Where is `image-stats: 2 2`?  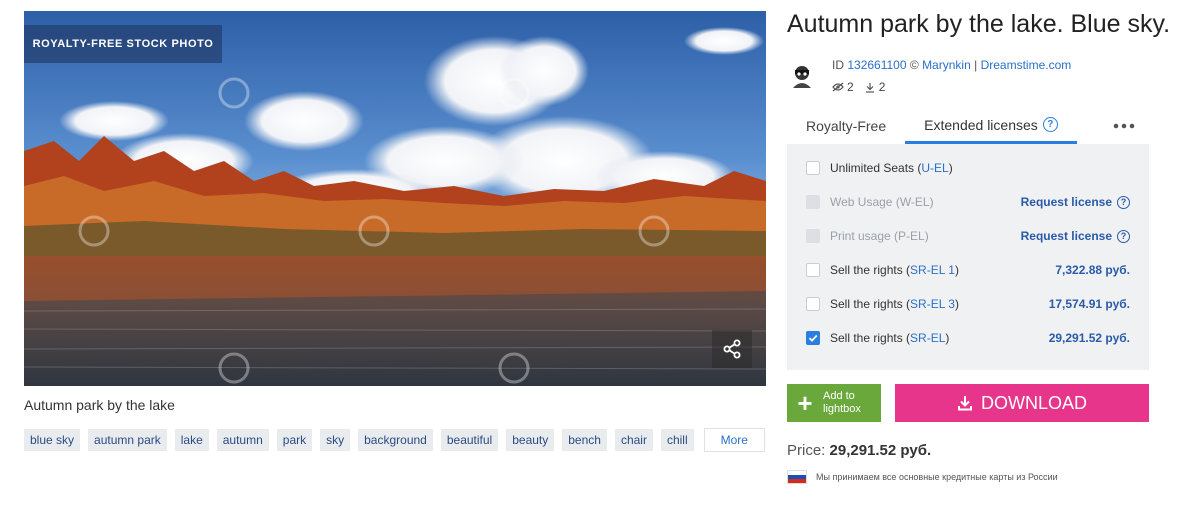
image-stats: 2 2 is located at coordinates (858, 87).